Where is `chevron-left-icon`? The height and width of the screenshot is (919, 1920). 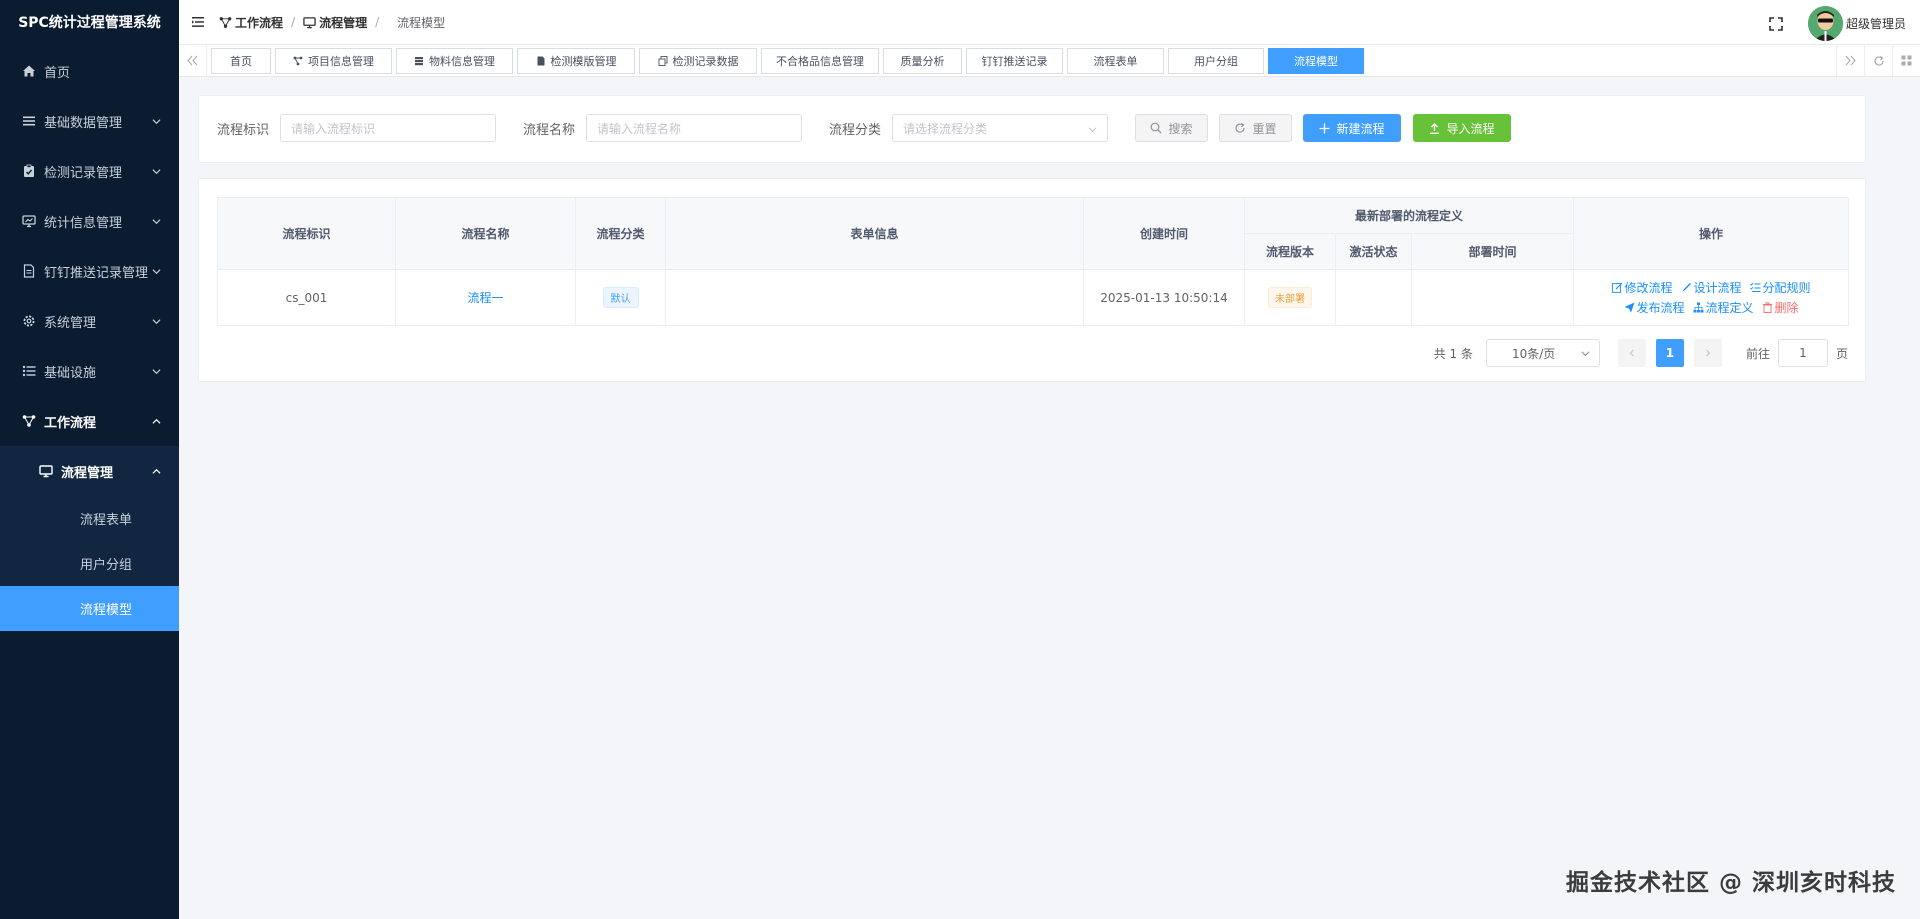 chevron-left-icon is located at coordinates (1631, 353).